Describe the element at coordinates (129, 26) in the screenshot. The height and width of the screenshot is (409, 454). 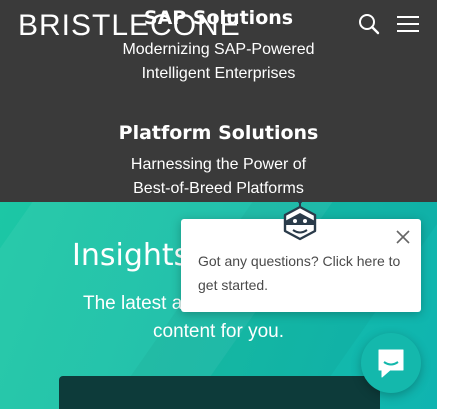
I see `bristlecone-logo: BRISTLECONE` at that location.